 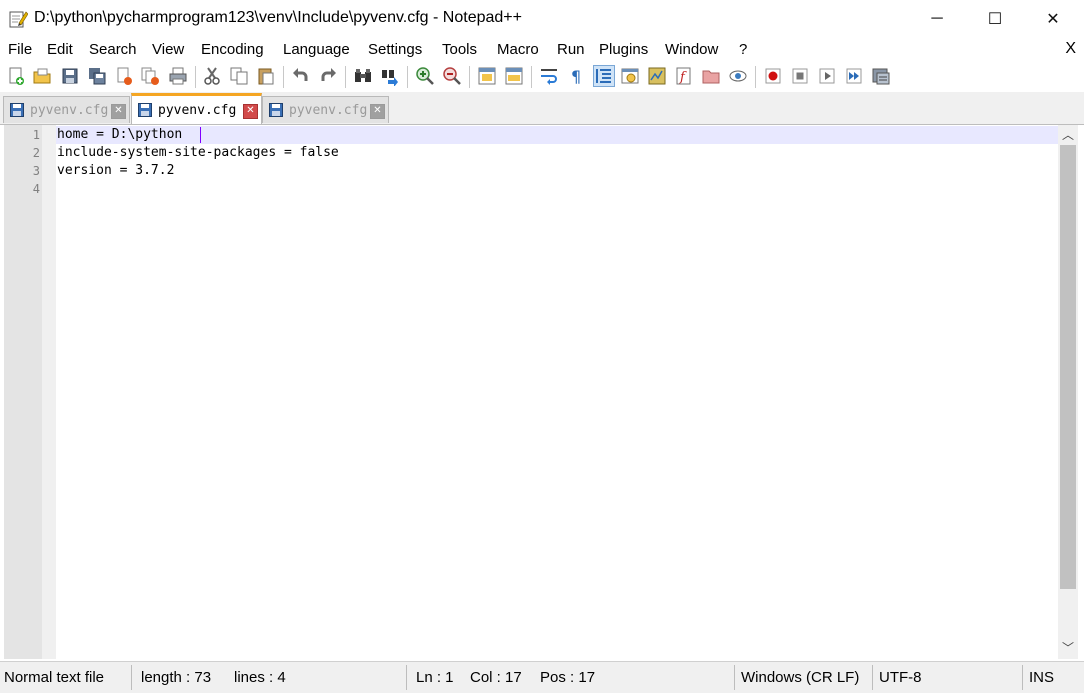 What do you see at coordinates (390, 76) in the screenshot?
I see `replace-icon` at bounding box center [390, 76].